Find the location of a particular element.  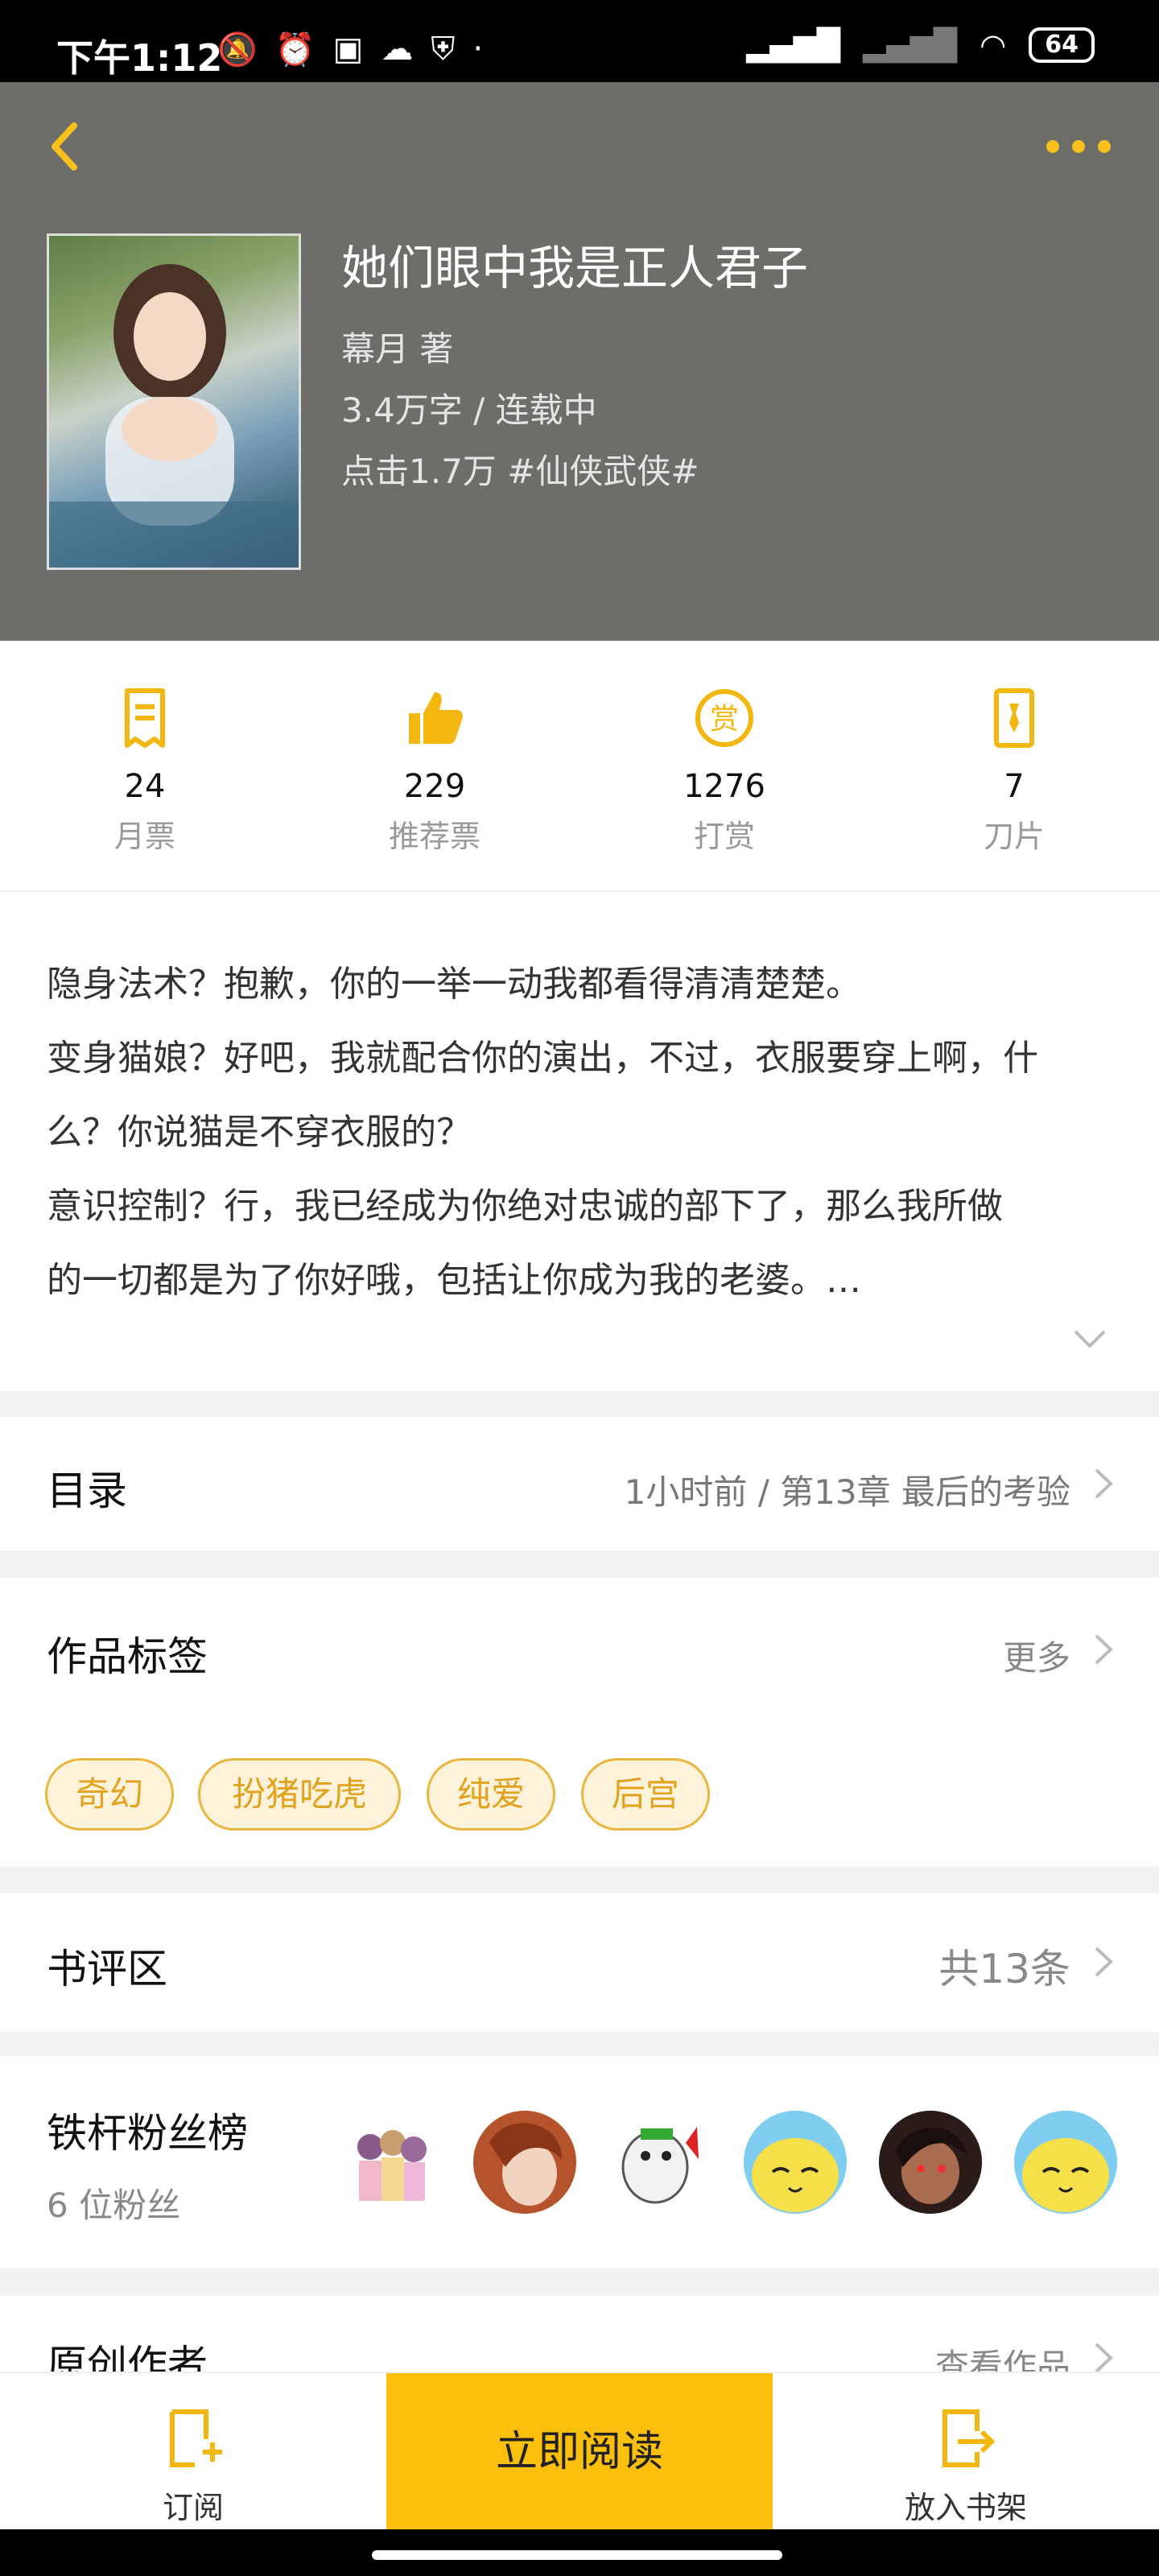

read-now-button: 立即阅读 is located at coordinates (579, 2452).